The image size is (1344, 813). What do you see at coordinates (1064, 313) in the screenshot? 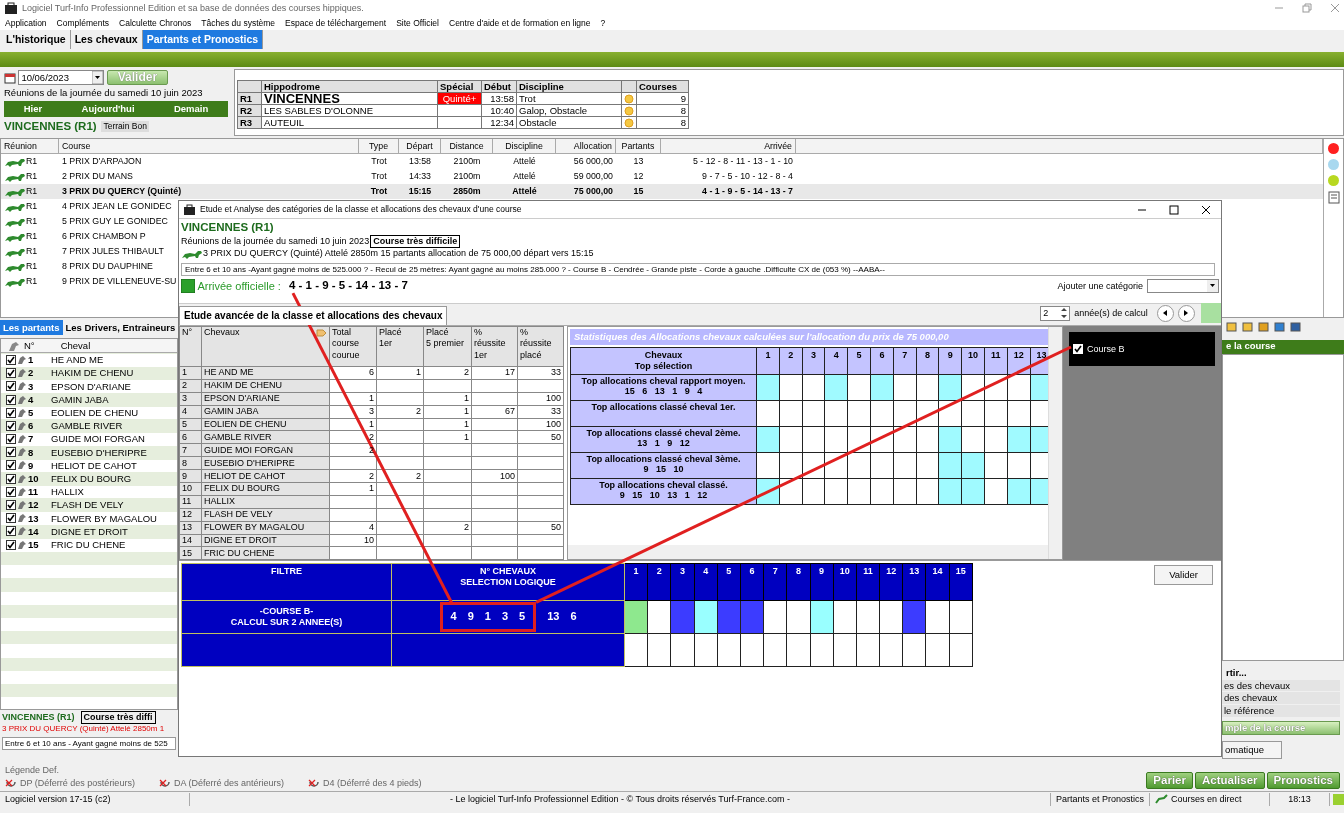
I see `spinner-arrows-icon` at bounding box center [1064, 313].